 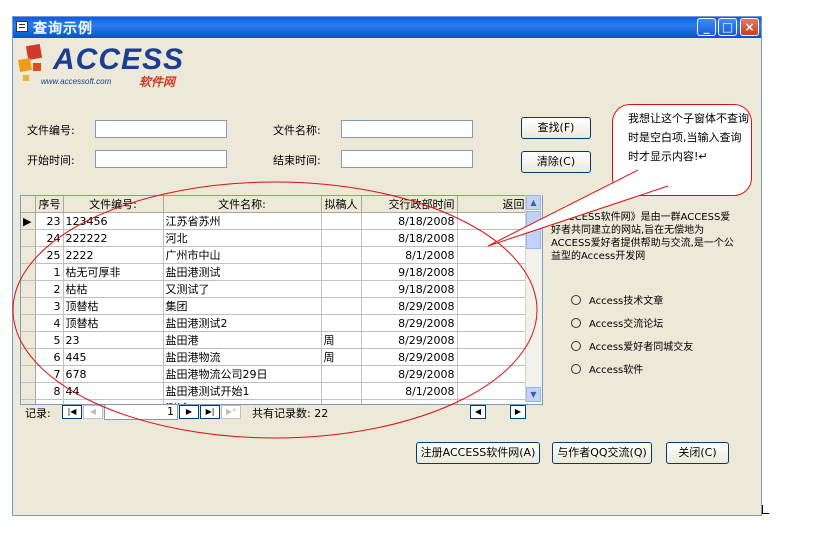 I want to click on table-cell: 6, so click(x=49, y=357).